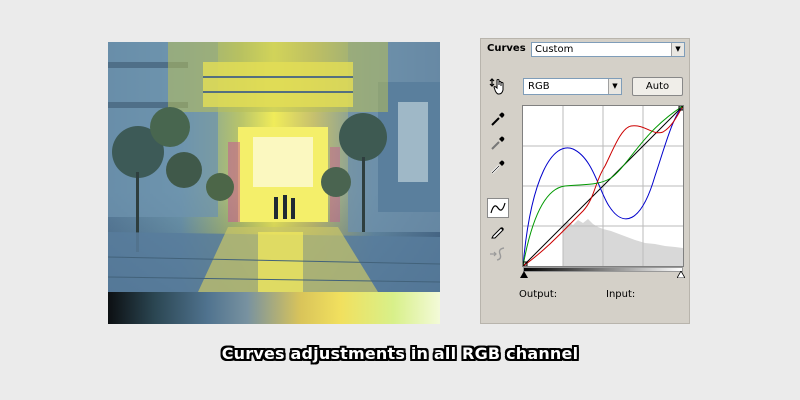 The image size is (800, 400). I want to click on caption: Curves adjustments in all RGB channel, so click(400, 353).